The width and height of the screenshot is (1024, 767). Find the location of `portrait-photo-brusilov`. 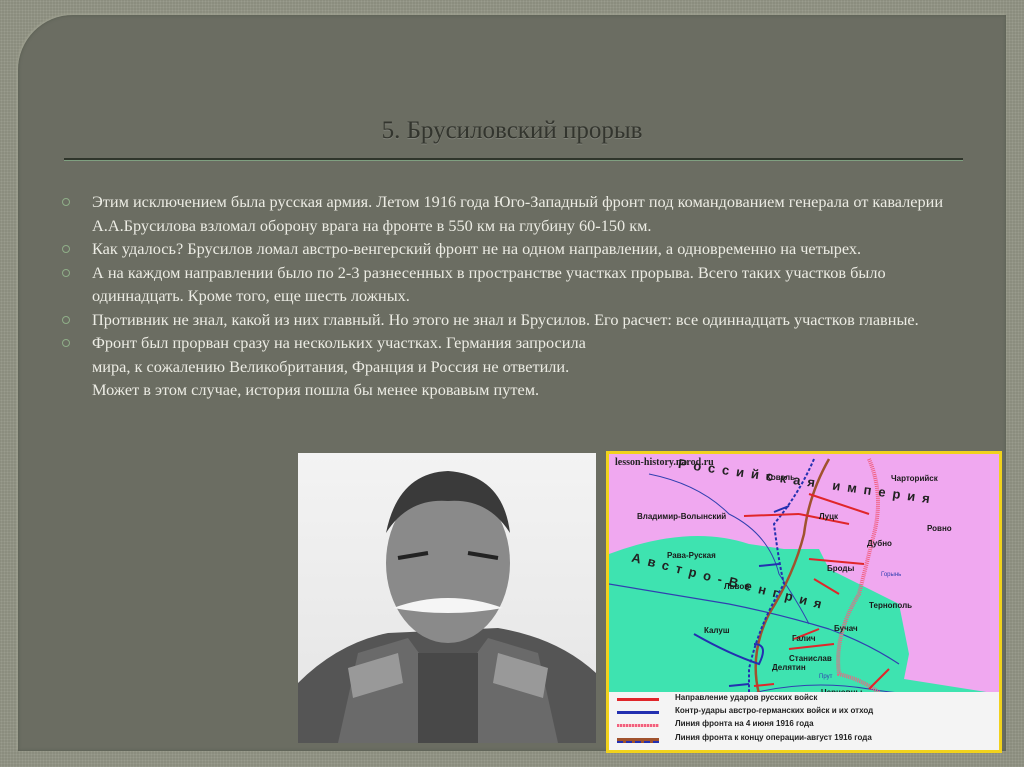

portrait-photo-brusilov is located at coordinates (447, 598).